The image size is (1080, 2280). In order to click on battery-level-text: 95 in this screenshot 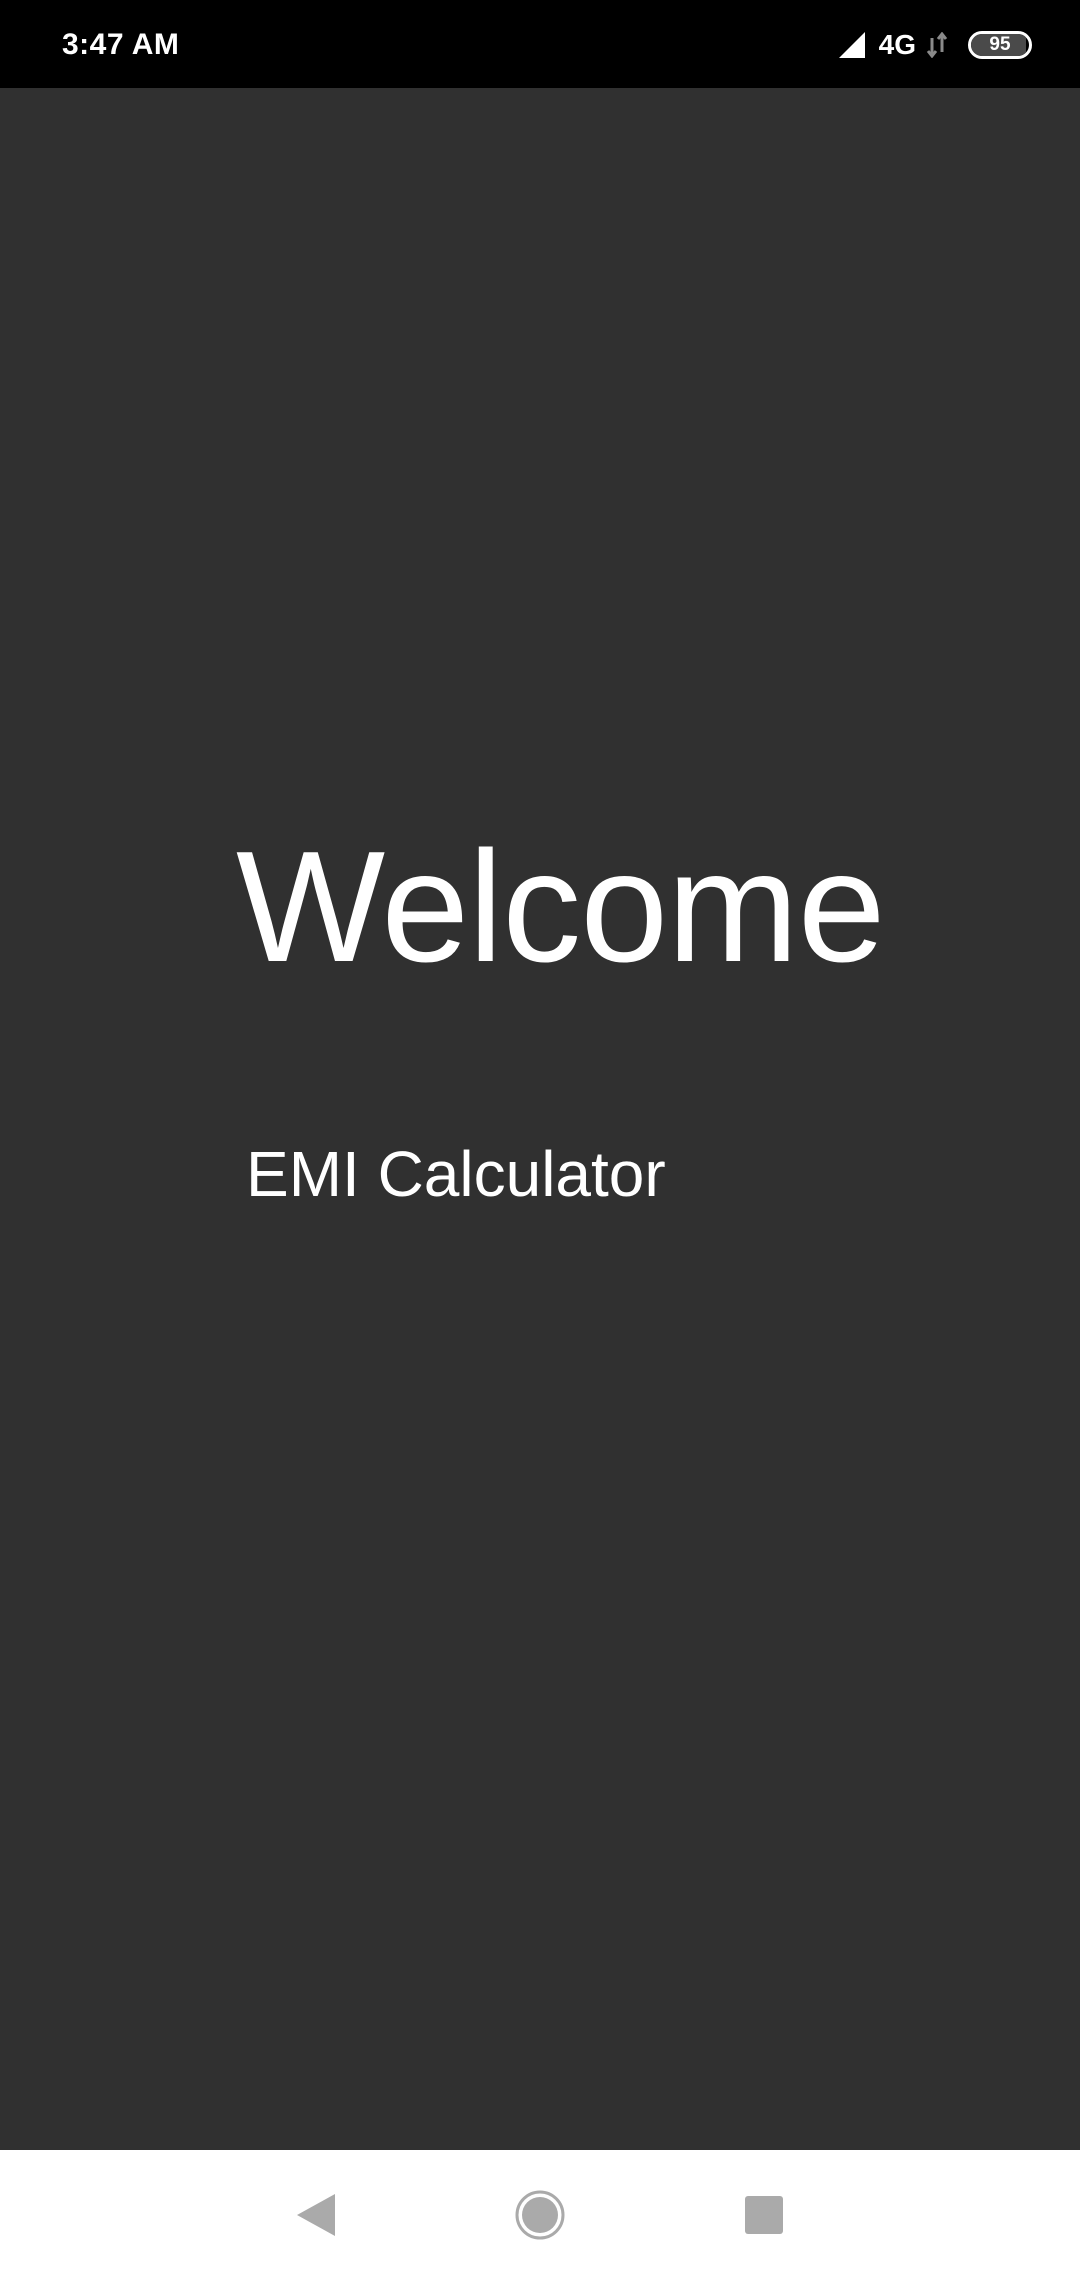, I will do `click(1000, 44)`.